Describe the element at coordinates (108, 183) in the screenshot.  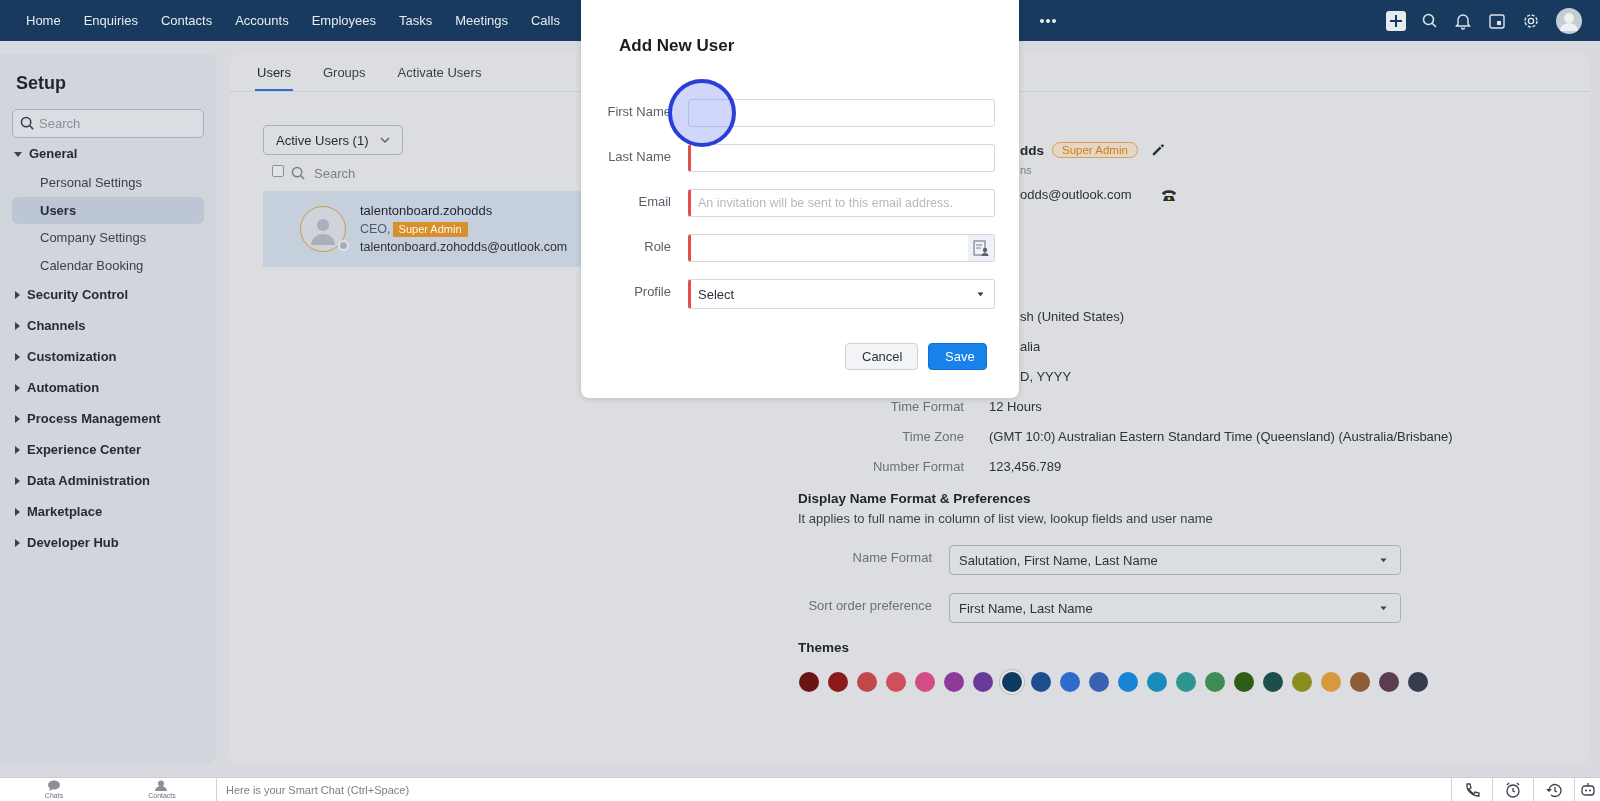
I see `sidebar-item: Personal Settings` at that location.